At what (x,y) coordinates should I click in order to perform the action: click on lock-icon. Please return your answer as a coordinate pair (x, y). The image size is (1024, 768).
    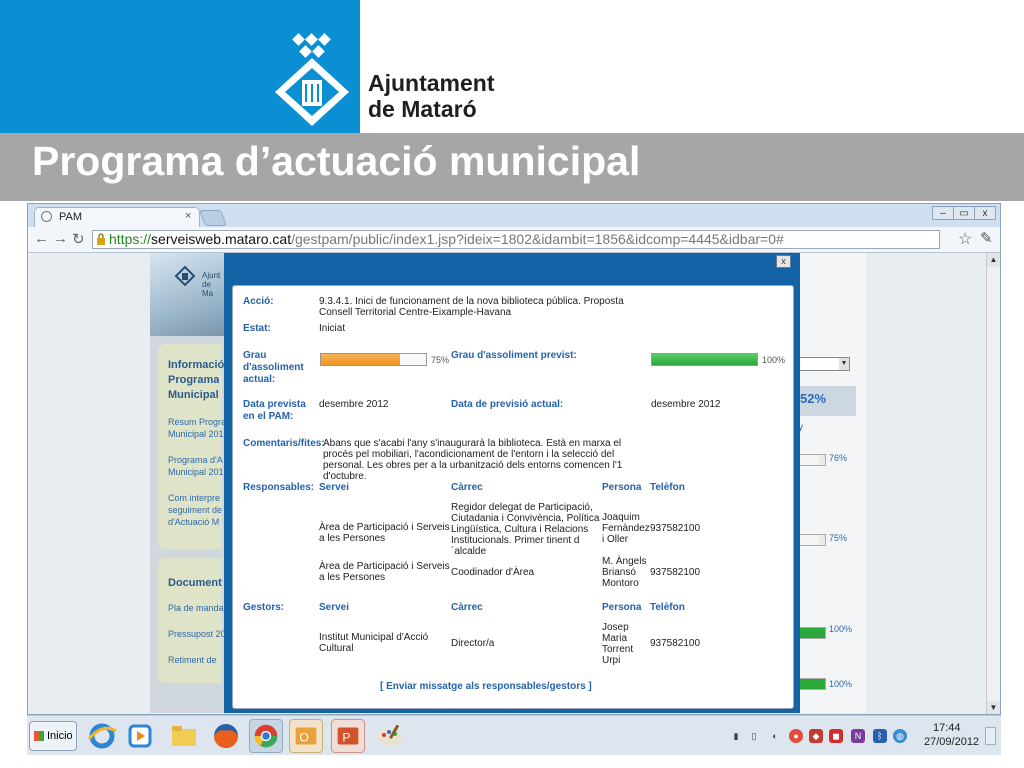
    Looking at the image, I should click on (101, 239).